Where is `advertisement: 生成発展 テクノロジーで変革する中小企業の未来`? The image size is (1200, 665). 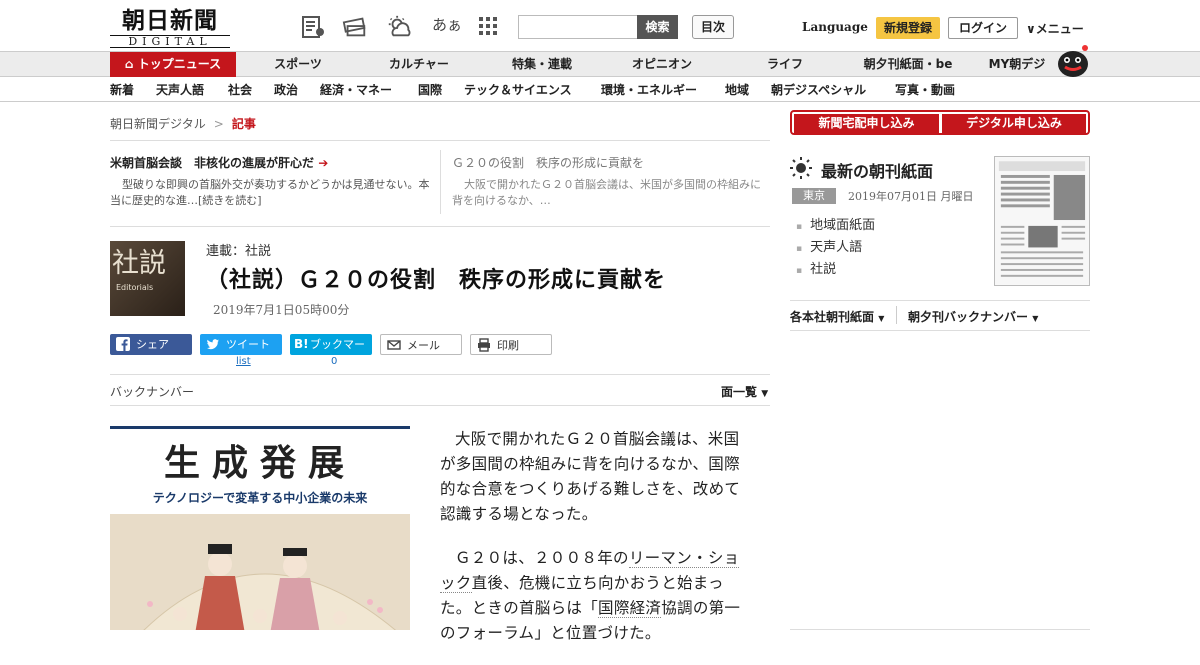 advertisement: 生成発展 テクノロジーで変革する中小企業の未来 is located at coordinates (260, 528).